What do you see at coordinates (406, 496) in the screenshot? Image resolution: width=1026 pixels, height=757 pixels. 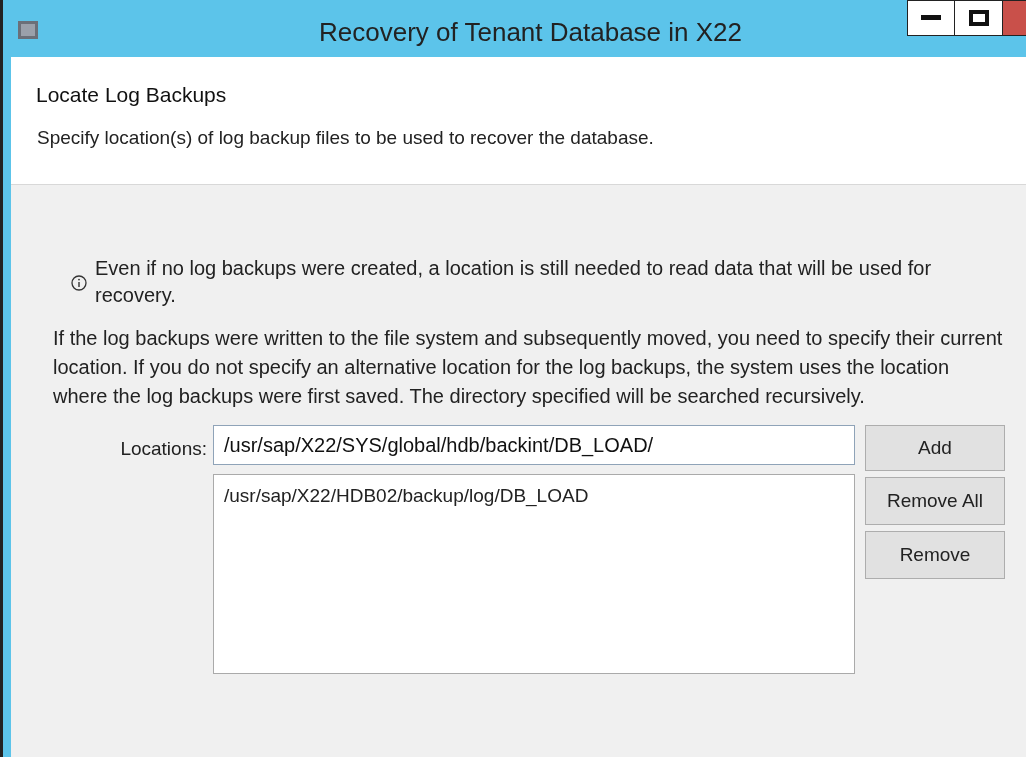 I see `location-item: /usr/sap/X22/HDB02/backup/log/DB_LOAD` at bounding box center [406, 496].